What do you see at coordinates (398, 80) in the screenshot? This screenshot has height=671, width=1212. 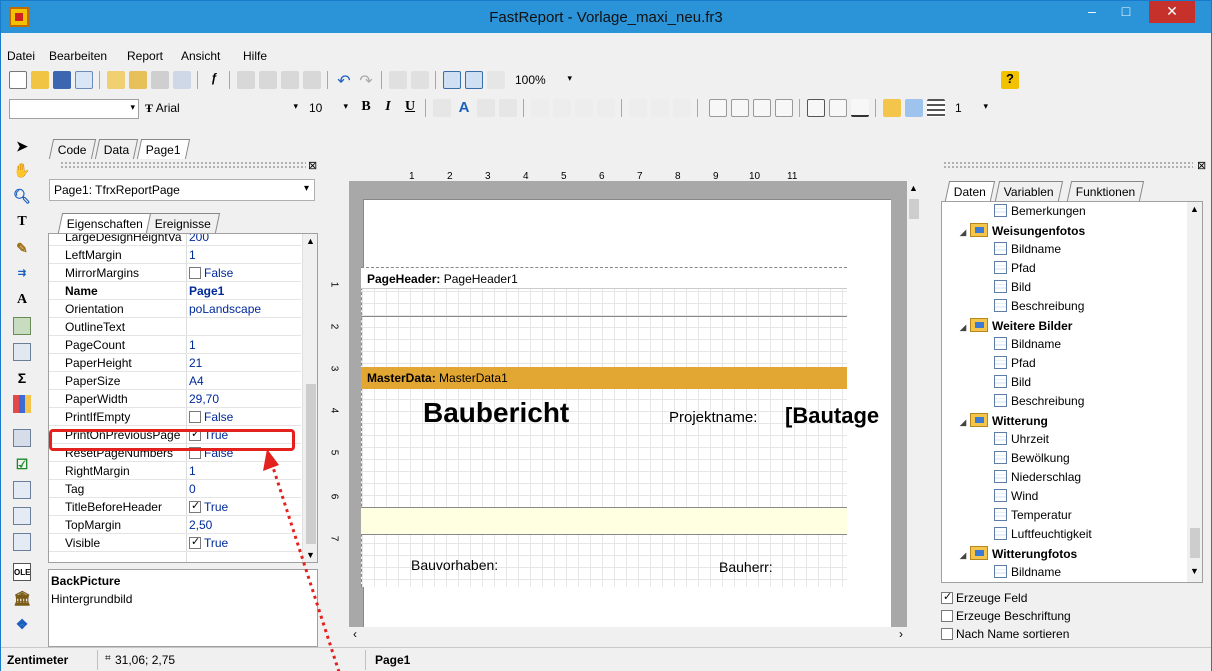 I see `group-icon` at bounding box center [398, 80].